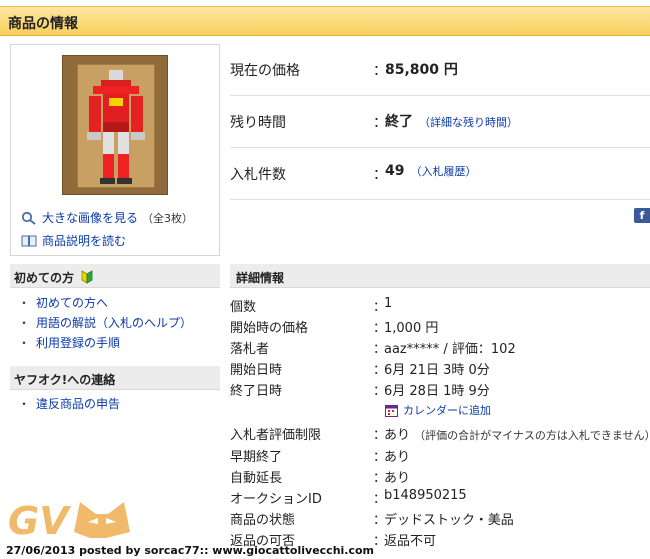 The height and width of the screenshot is (559, 650). I want to click on detail-value: aaz***** / 評価：102, so click(450, 349).